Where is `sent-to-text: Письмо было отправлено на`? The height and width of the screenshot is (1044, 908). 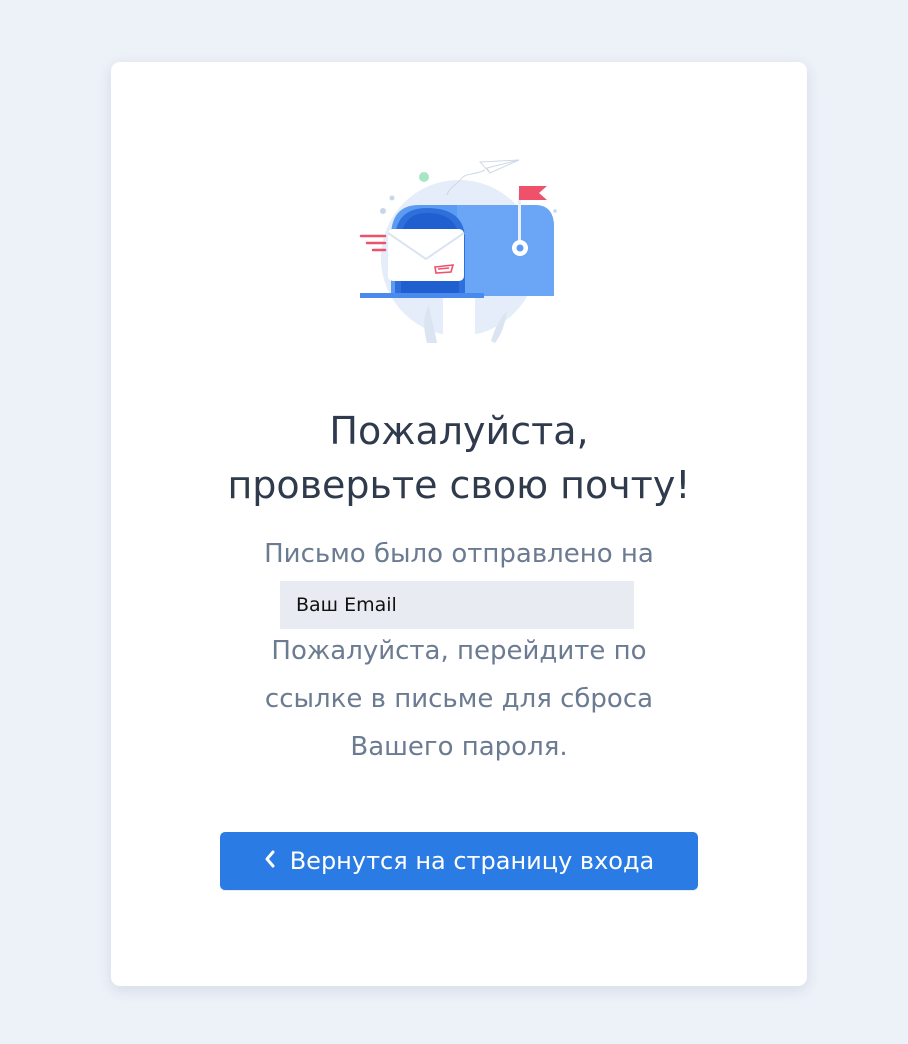
sent-to-text: Письмо было отправлено на is located at coordinates (459, 554).